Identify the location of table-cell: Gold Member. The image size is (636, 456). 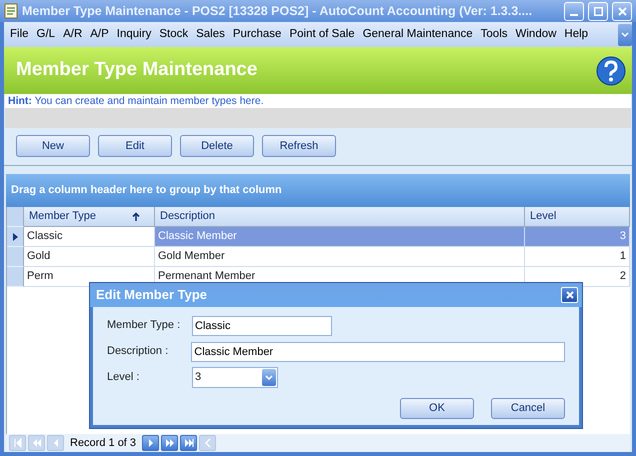
(340, 257).